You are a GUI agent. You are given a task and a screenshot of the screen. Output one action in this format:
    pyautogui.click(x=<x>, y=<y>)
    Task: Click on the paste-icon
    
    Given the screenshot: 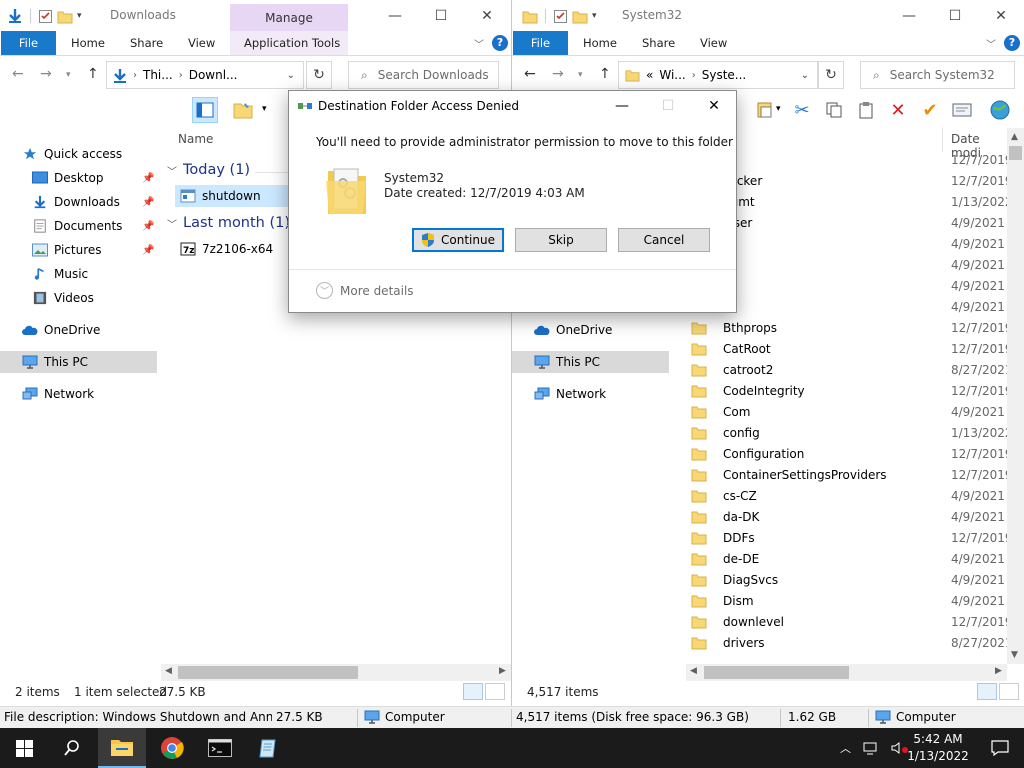 What is the action you would take?
    pyautogui.click(x=866, y=110)
    